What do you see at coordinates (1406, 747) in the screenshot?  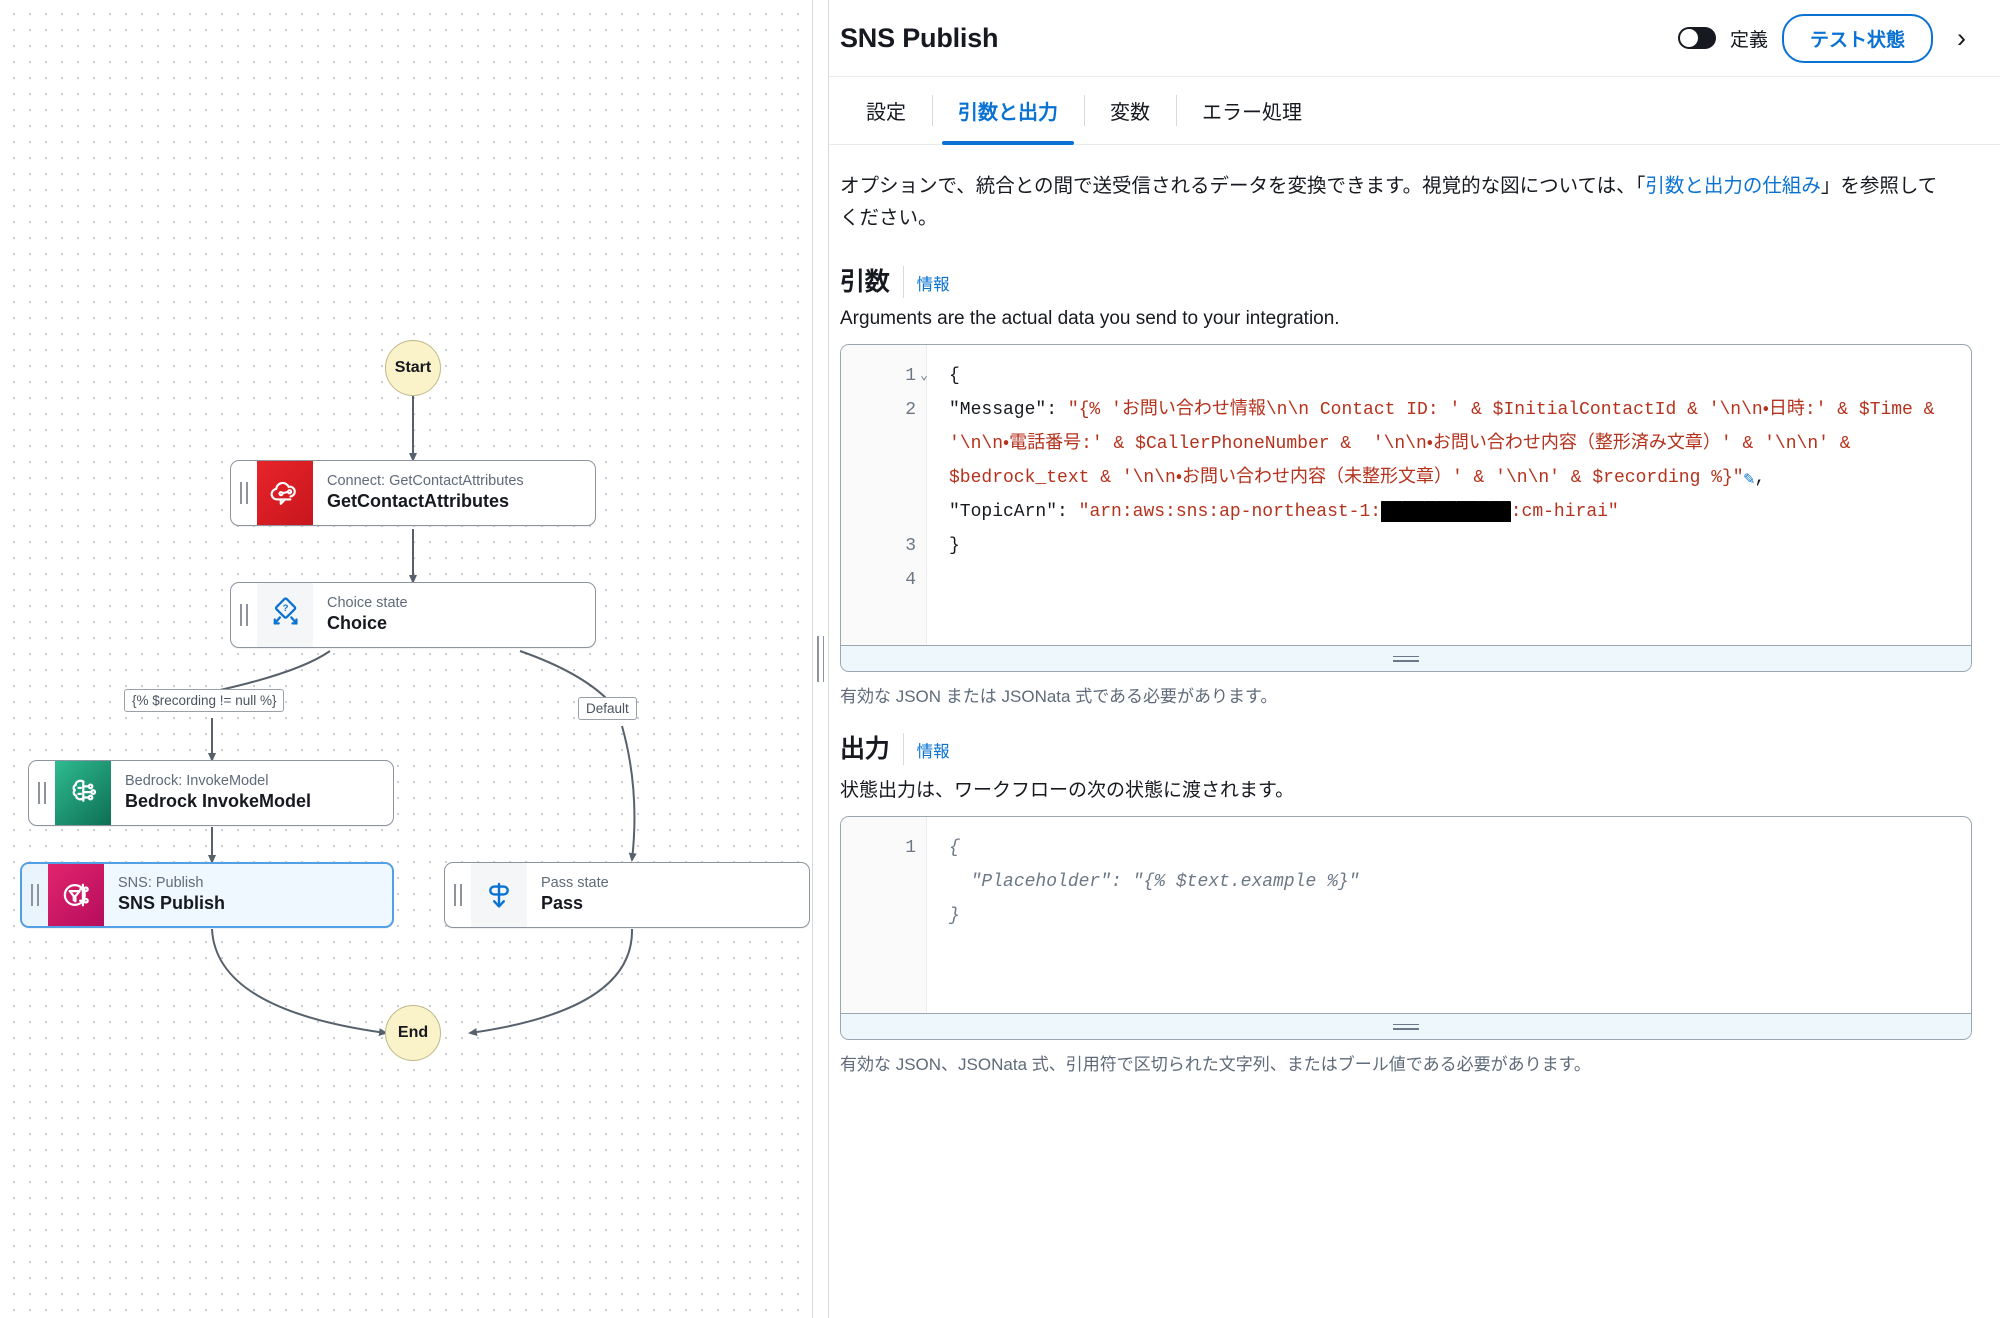 I see `output-section-header: 出力 情報` at bounding box center [1406, 747].